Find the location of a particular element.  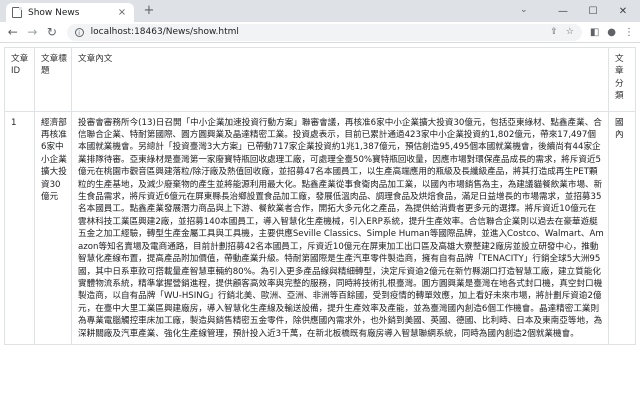

toolbar-right: ◧ ● ⋮ is located at coordinates (608, 32).